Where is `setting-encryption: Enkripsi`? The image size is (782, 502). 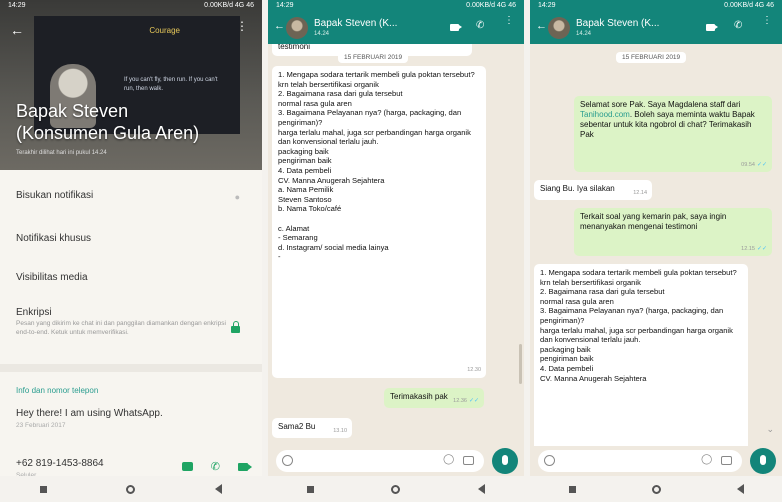
setting-encryption: Enkripsi is located at coordinates (34, 312).